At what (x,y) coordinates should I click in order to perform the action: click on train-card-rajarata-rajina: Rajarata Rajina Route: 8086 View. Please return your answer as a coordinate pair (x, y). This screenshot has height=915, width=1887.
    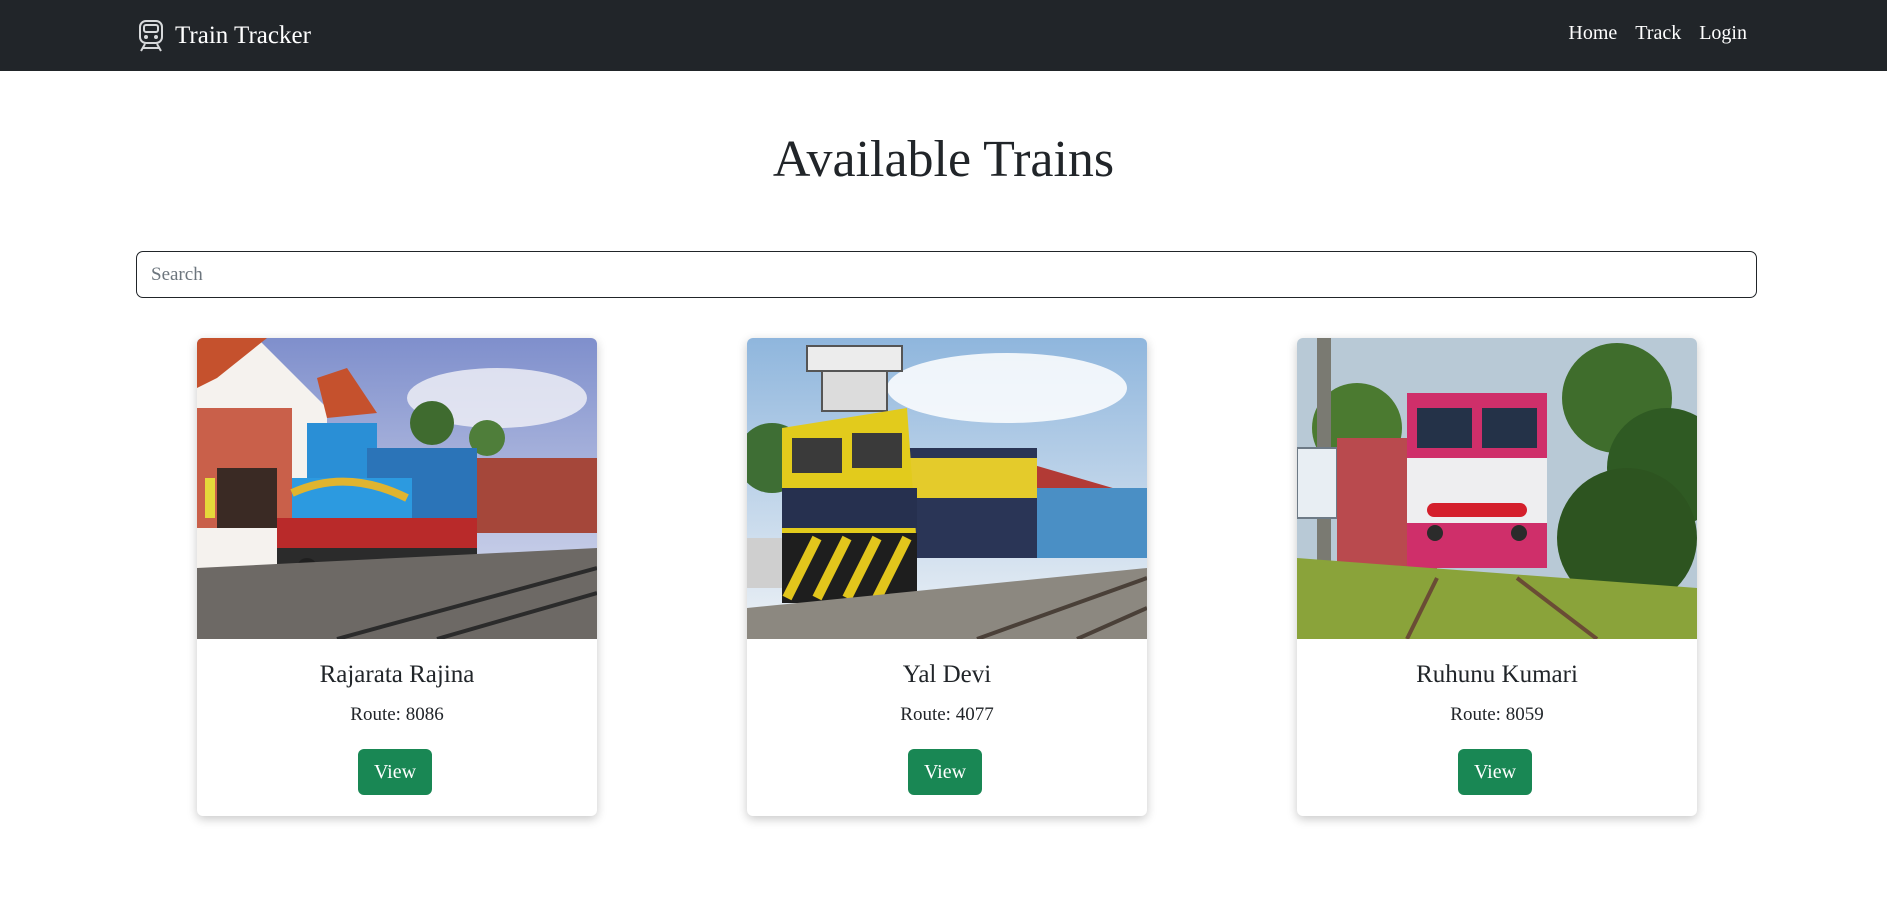
    Looking at the image, I should click on (397, 577).